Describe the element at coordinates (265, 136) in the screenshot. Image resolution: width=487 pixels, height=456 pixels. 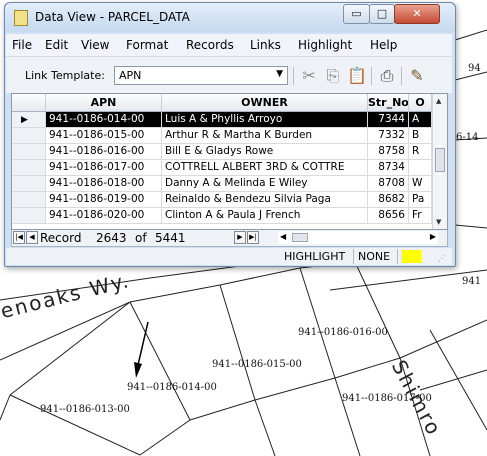
I see `cell-owner: Arthur R & Martha K Burden` at that location.